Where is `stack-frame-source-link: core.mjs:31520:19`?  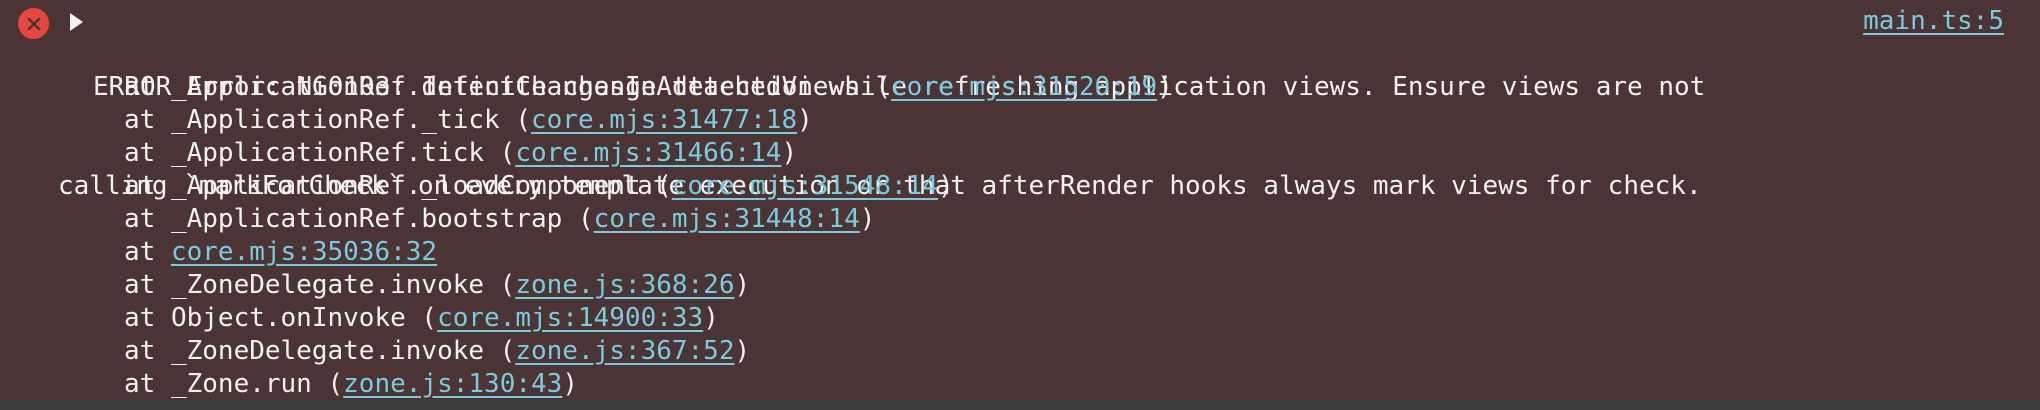
stack-frame-source-link: core.mjs:31520:19 is located at coordinates (1024, 87).